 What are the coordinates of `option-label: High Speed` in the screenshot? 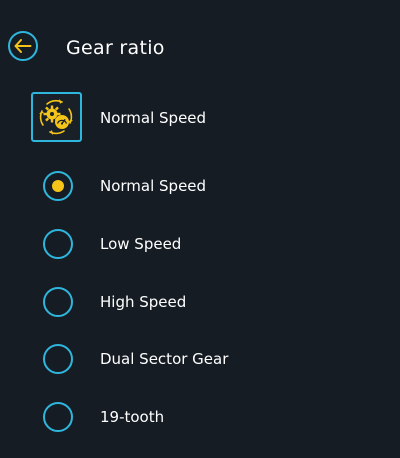 It's located at (143, 302).